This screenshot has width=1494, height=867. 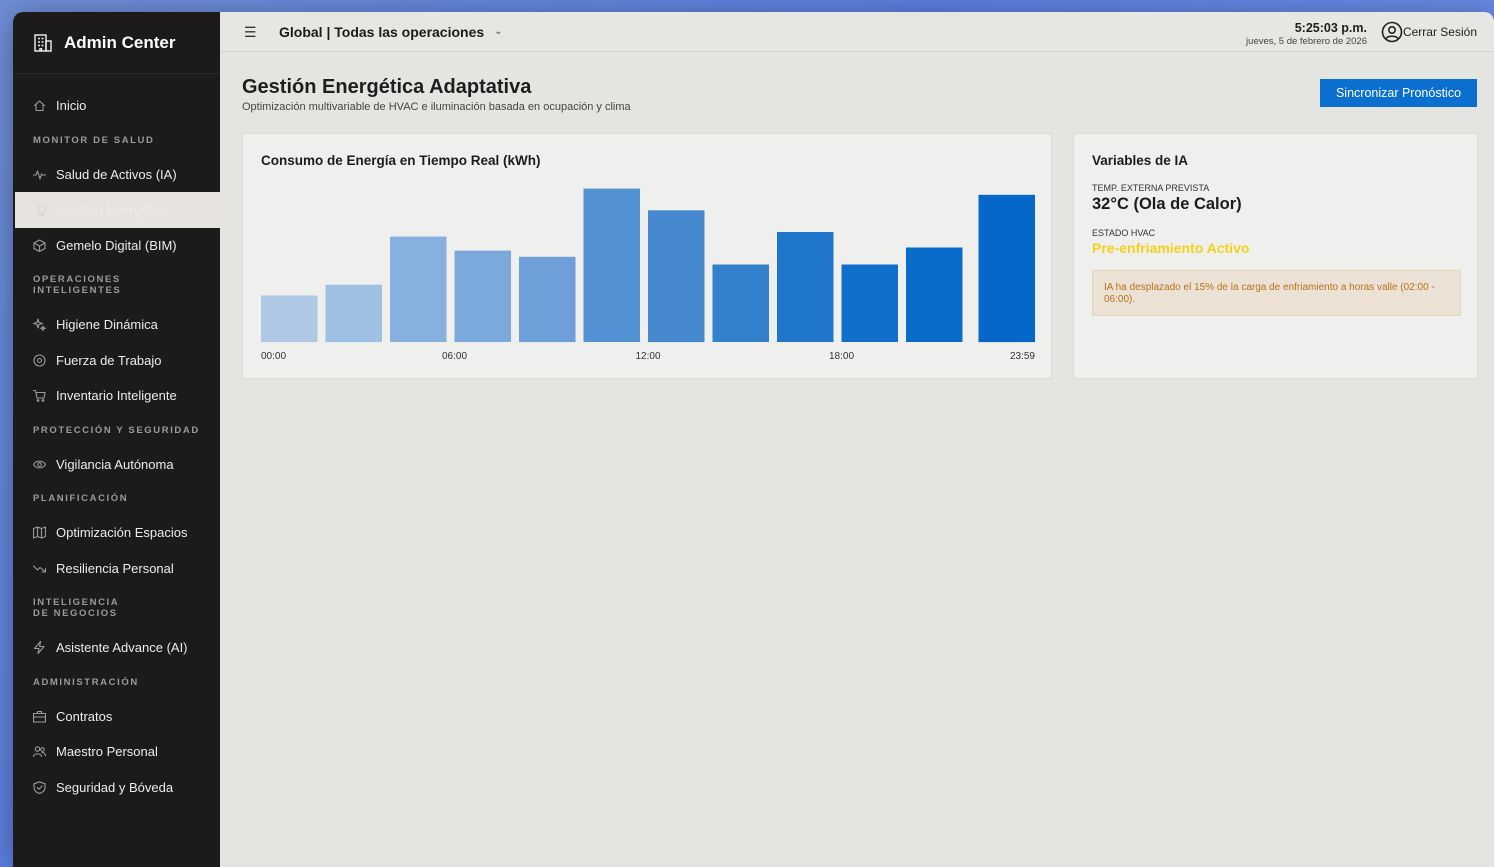 I want to click on shield-icon, so click(x=39, y=787).